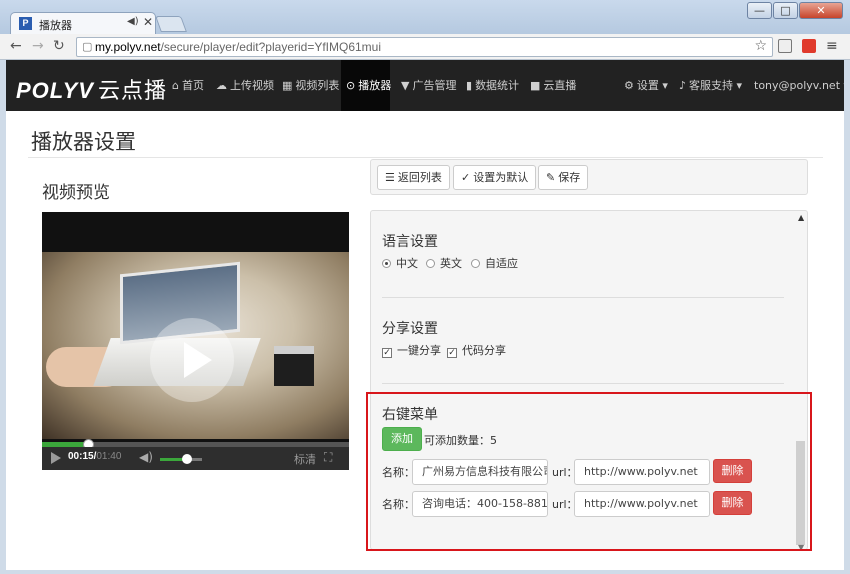 The height and width of the screenshot is (574, 850). What do you see at coordinates (25, 23) in the screenshot?
I see `polyv-favicon-icon: P` at bounding box center [25, 23].